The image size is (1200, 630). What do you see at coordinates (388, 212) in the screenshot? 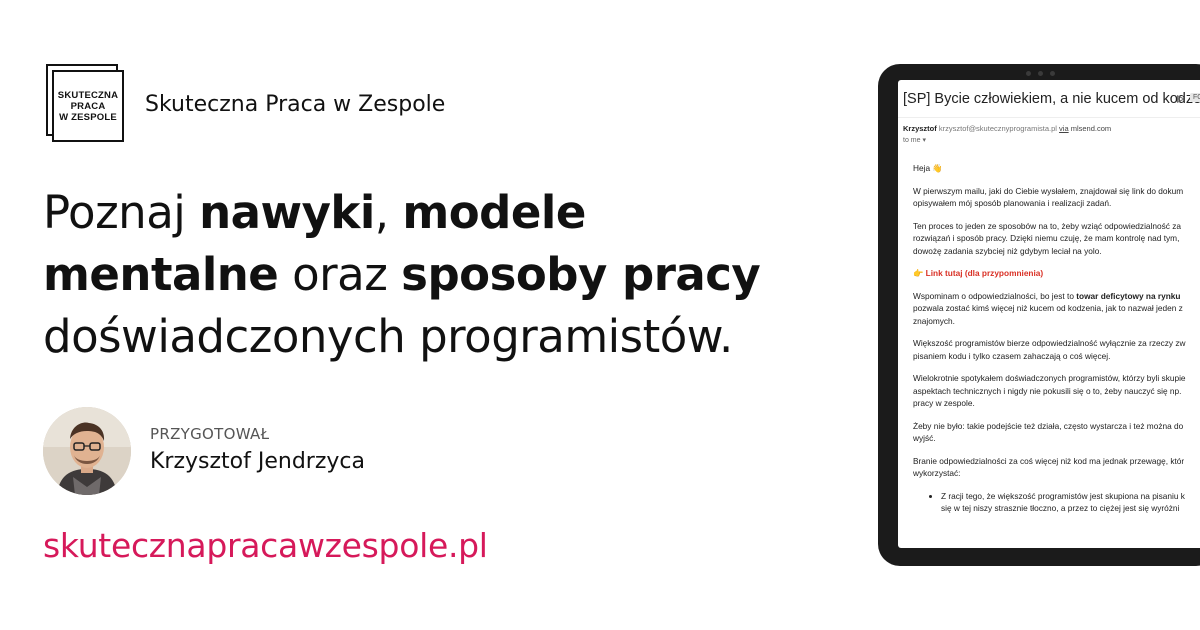
I see `headline-text: ,` at bounding box center [388, 212].